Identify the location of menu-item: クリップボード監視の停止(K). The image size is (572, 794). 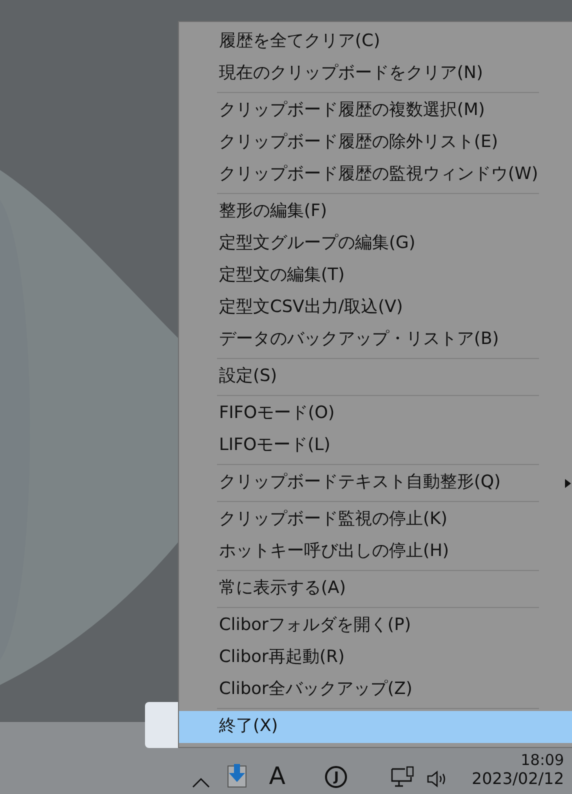
(375, 520).